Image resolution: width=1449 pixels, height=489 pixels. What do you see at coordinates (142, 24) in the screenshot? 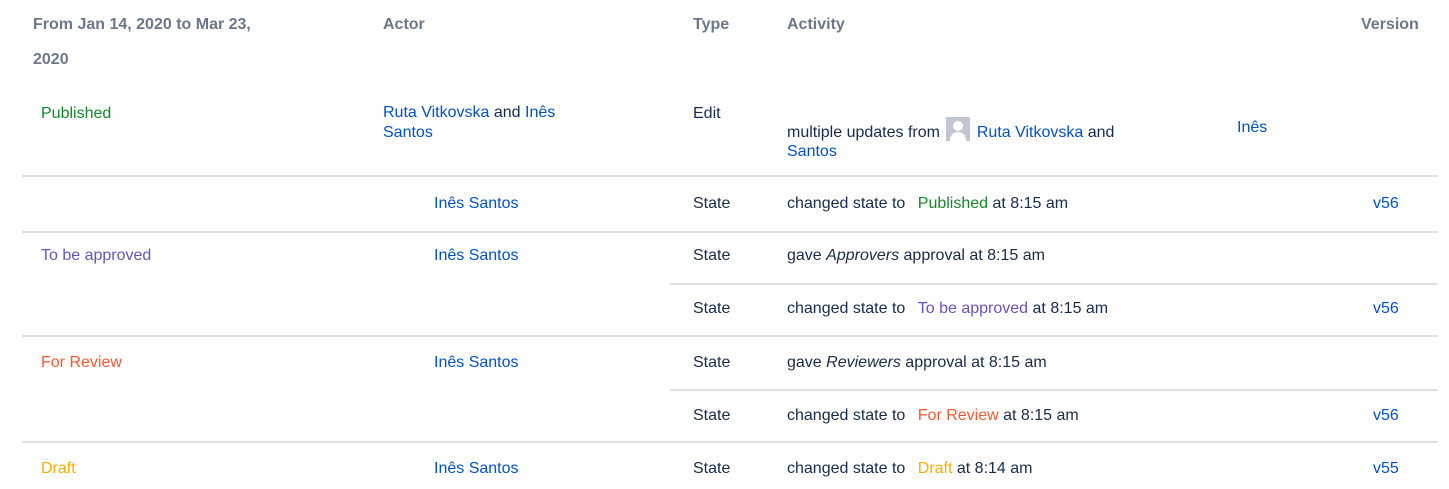
I see `header-date-range-line1: From Jan 14, 2020 to Mar 23,` at bounding box center [142, 24].